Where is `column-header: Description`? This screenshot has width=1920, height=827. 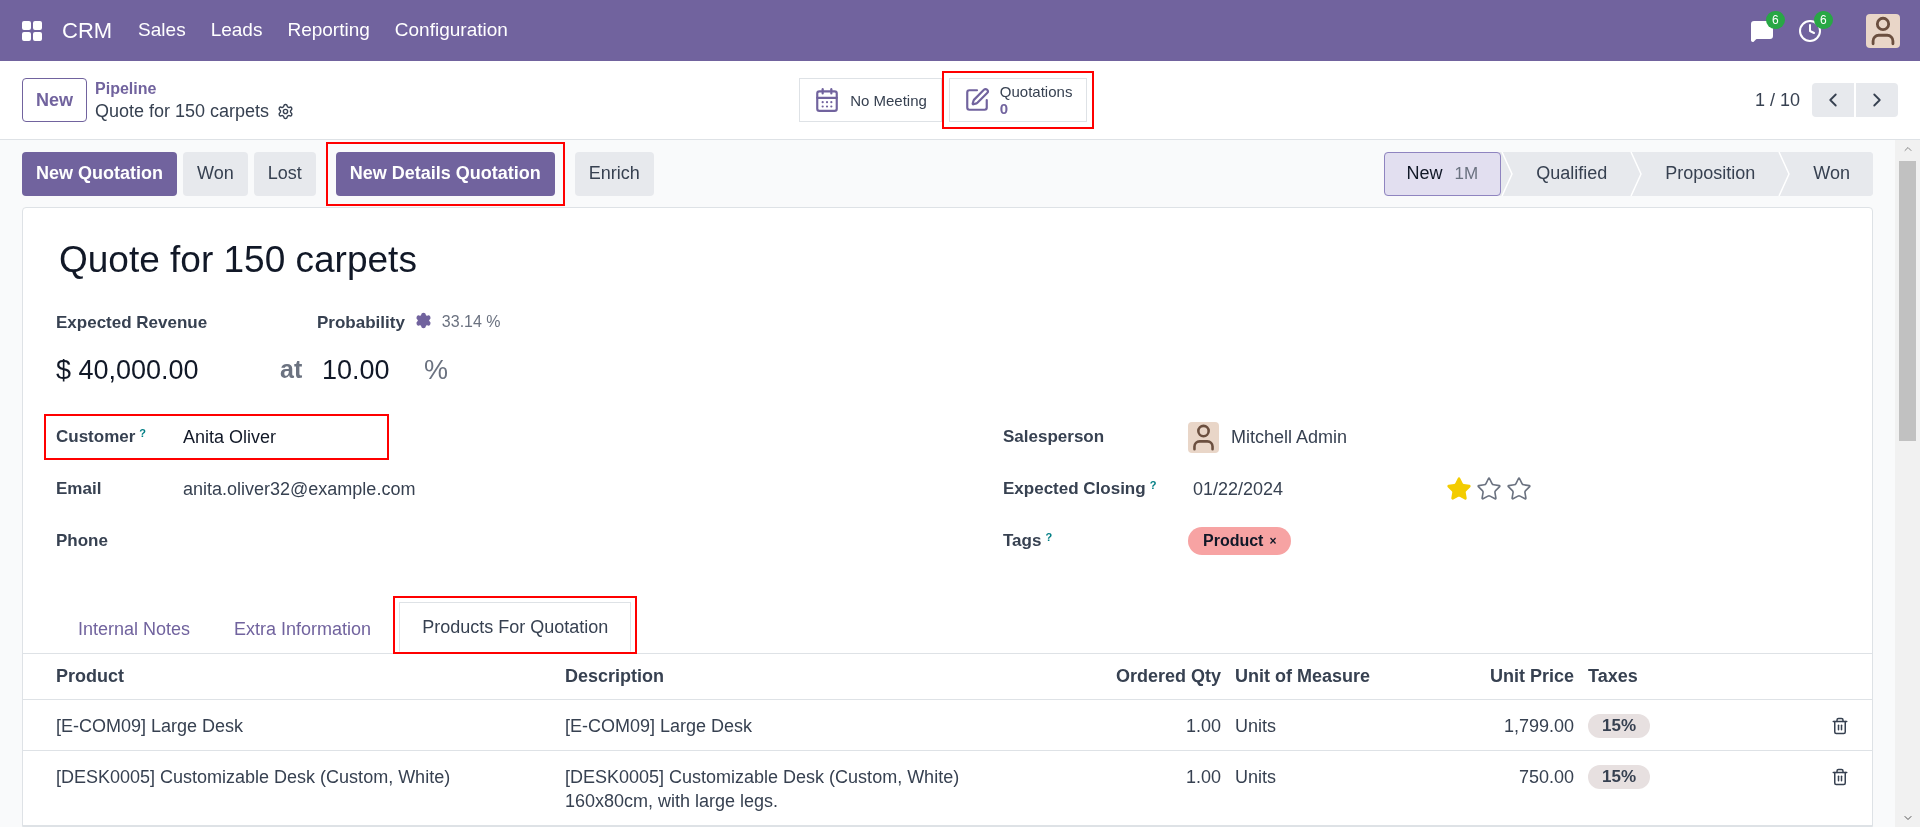
column-header: Description is located at coordinates (833, 676).